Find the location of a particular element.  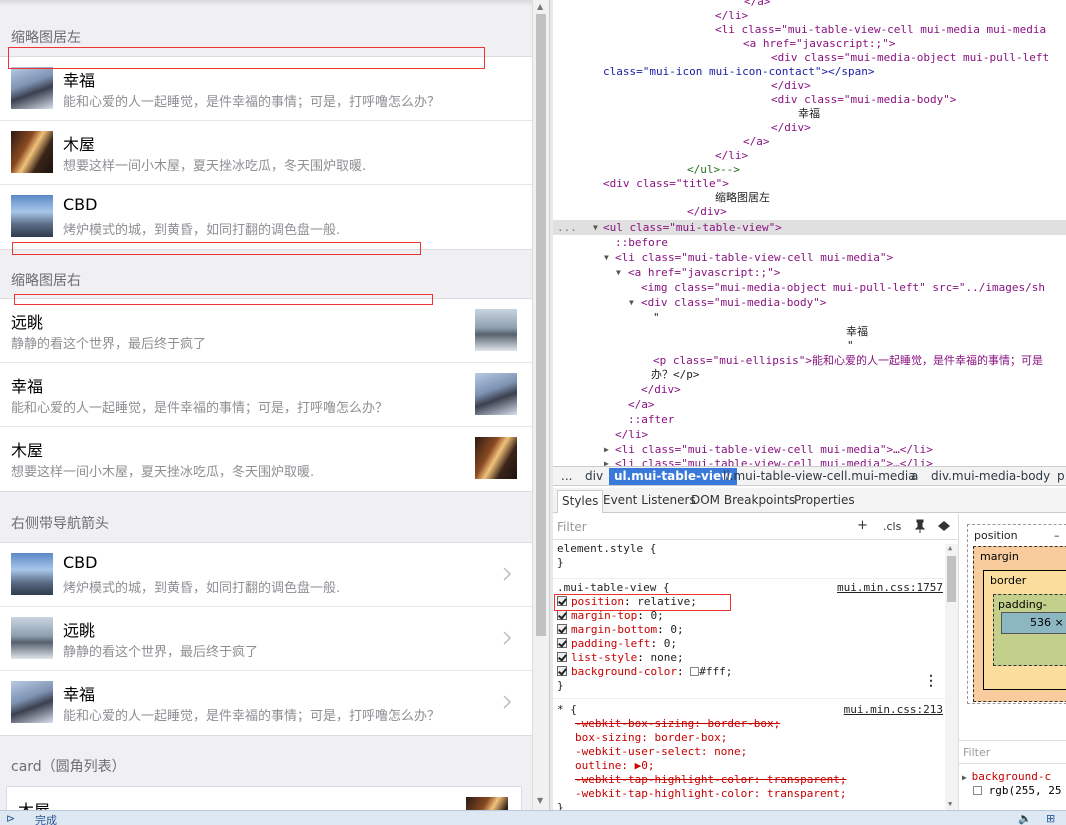

css-property: -webkit-user-select: none; is located at coordinates (661, 751).